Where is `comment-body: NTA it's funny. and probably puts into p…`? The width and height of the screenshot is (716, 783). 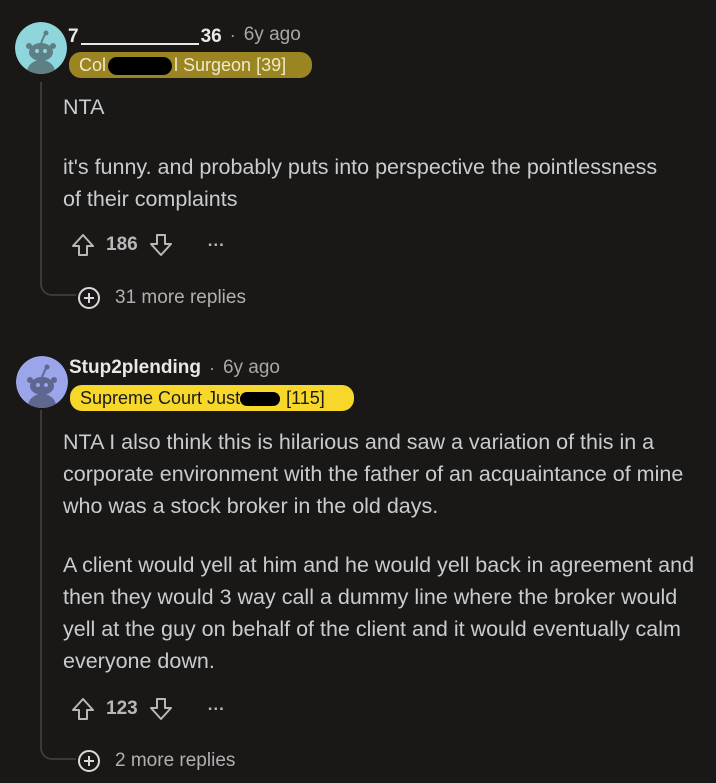 comment-body: NTA it's funny. and probably puts into p… is located at coordinates (363, 153).